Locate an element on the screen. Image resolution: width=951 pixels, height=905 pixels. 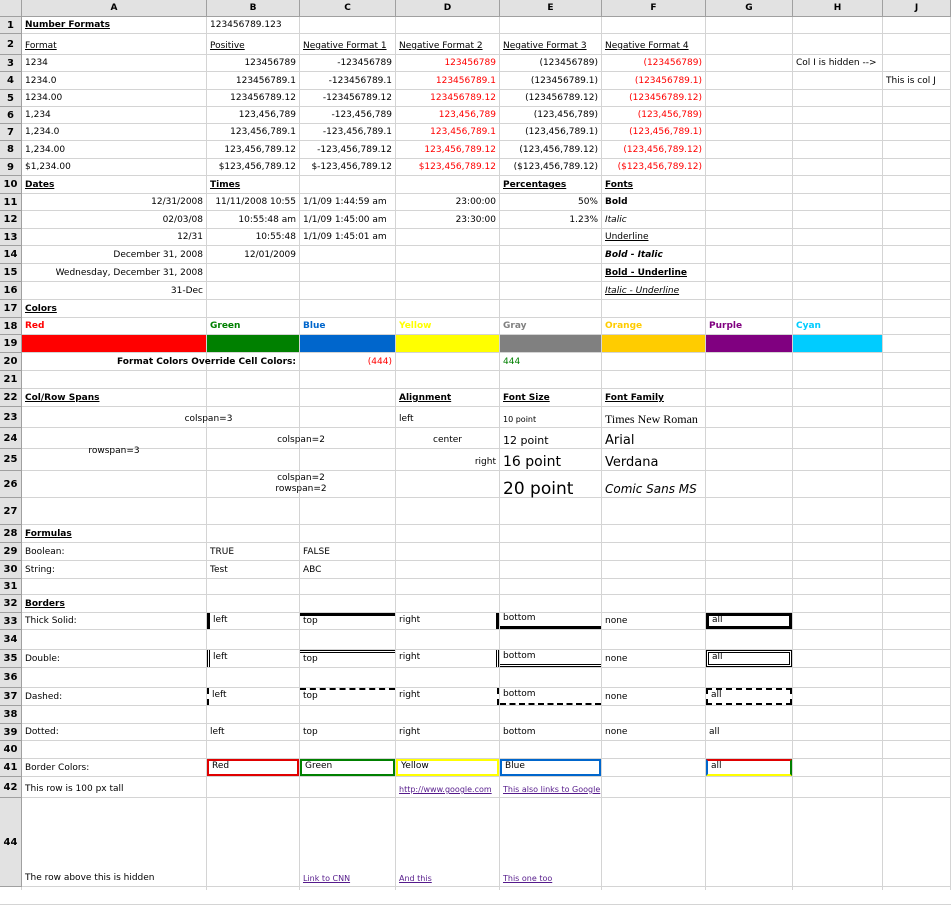
cell-d23: left is located at coordinates (447, 417).